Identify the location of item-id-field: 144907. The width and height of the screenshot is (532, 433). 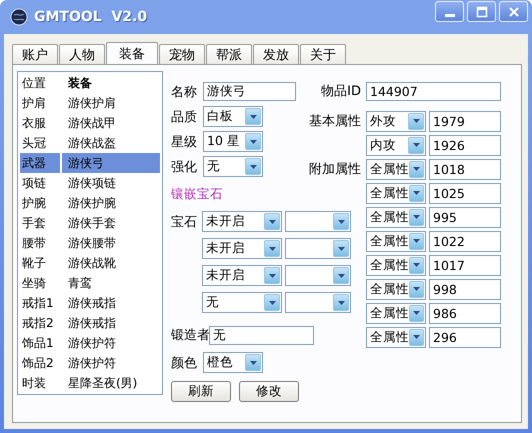
(433, 91).